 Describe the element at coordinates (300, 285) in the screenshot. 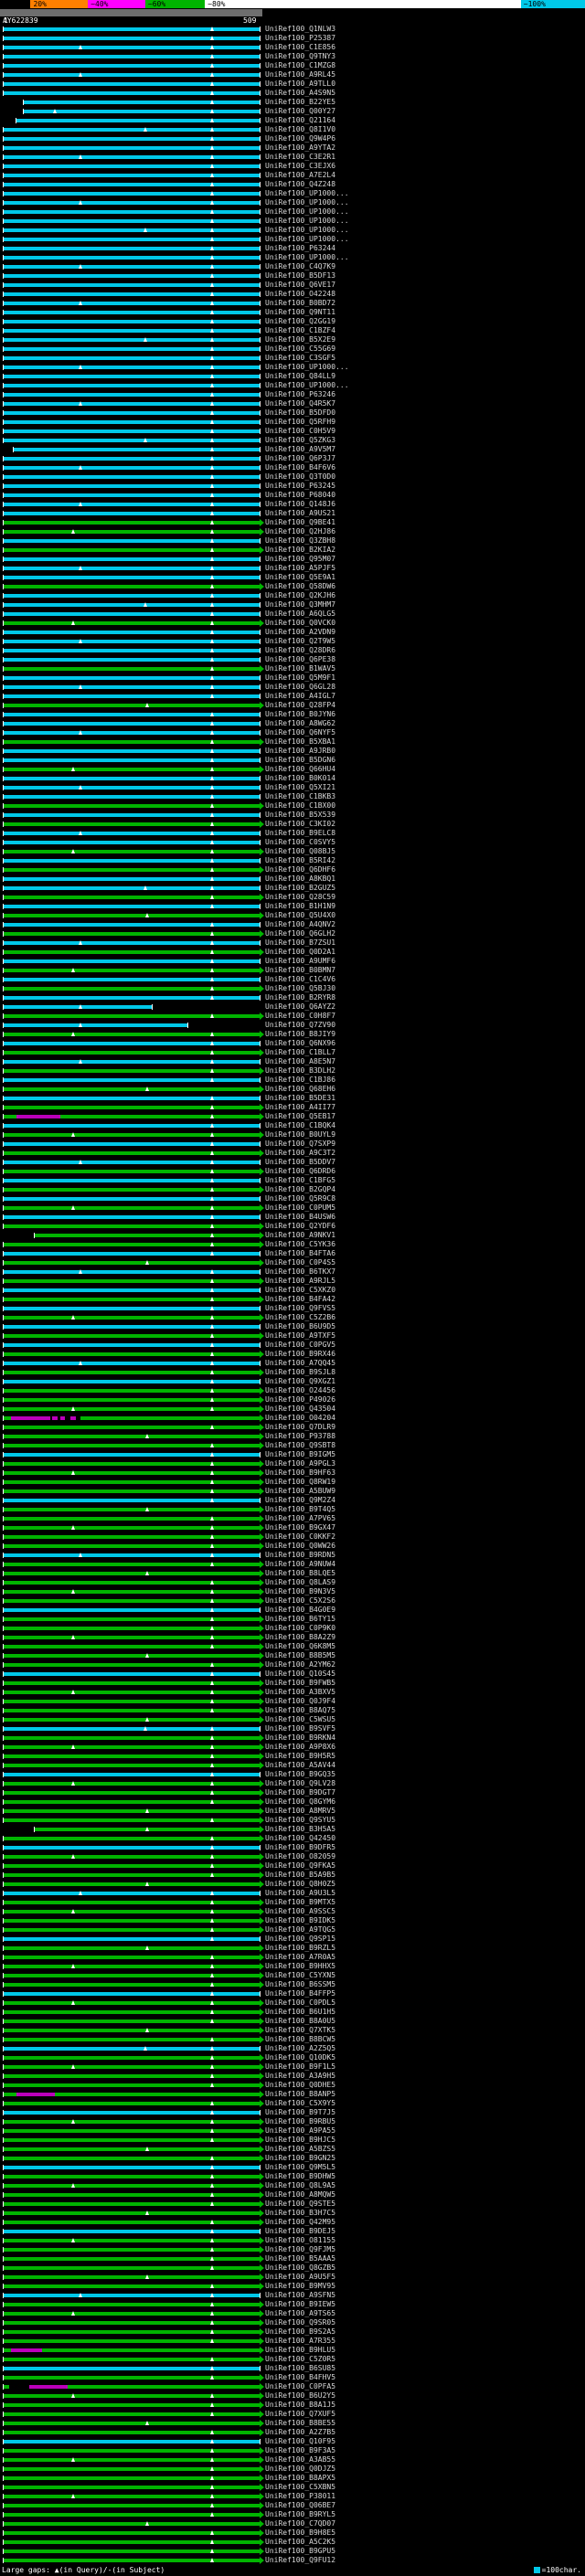

I see `hit-label: UniRef100_Q6VE17` at that location.